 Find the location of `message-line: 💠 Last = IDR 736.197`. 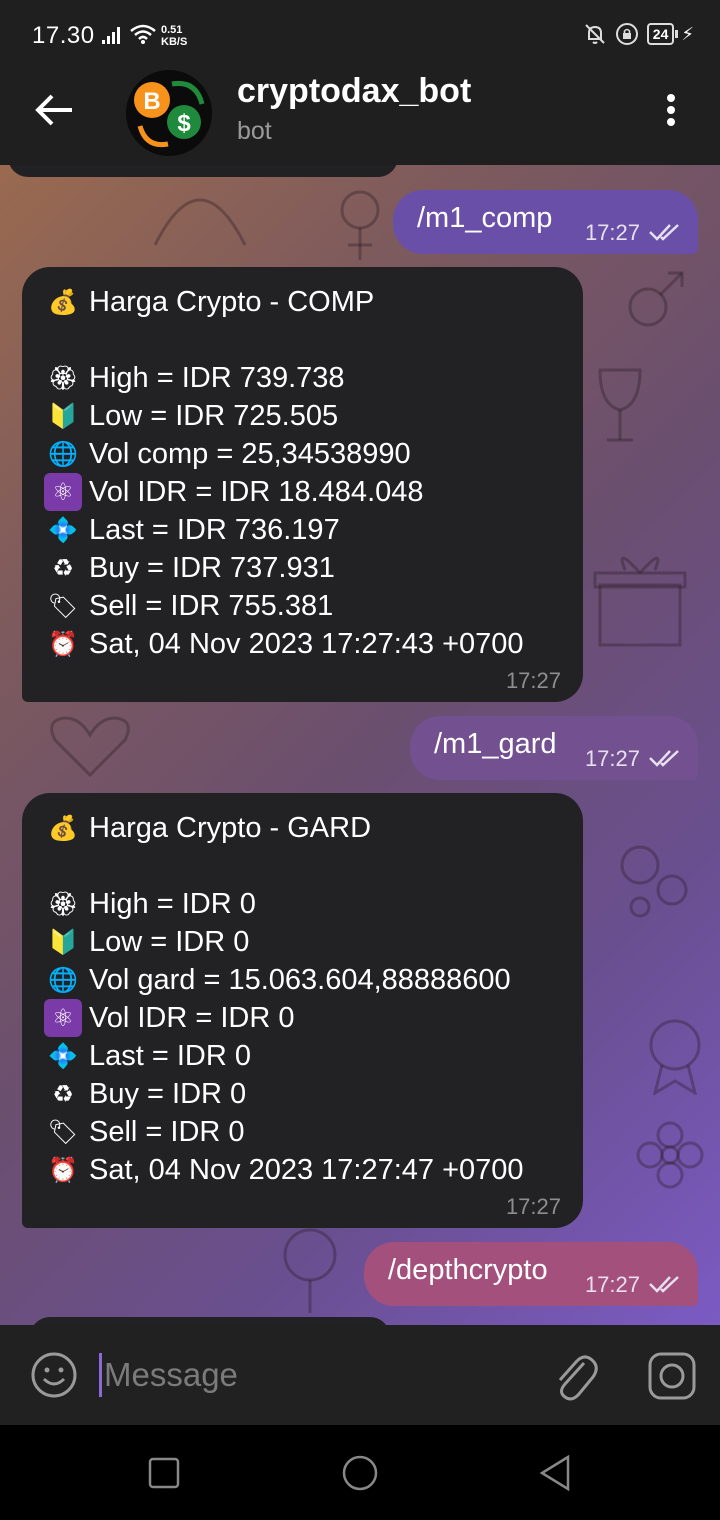

message-line: 💠 Last = IDR 736.197 is located at coordinates (192, 530).